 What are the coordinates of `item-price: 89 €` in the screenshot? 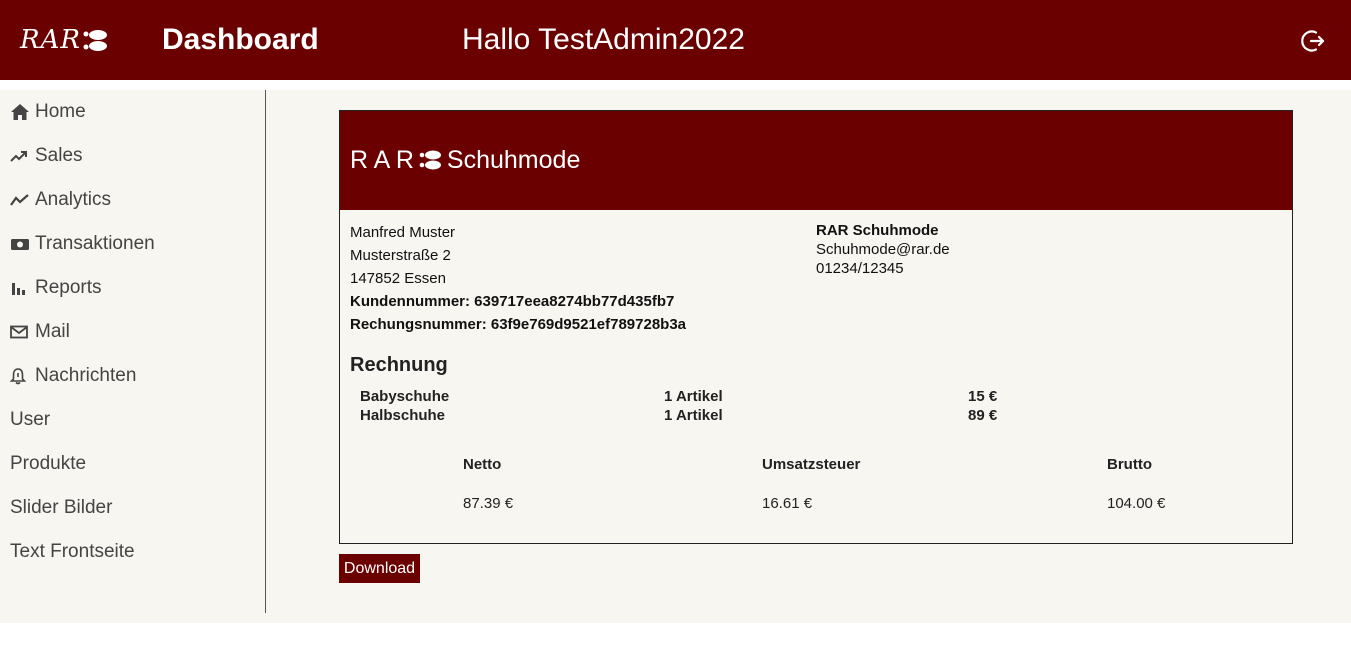 It's located at (983, 415).